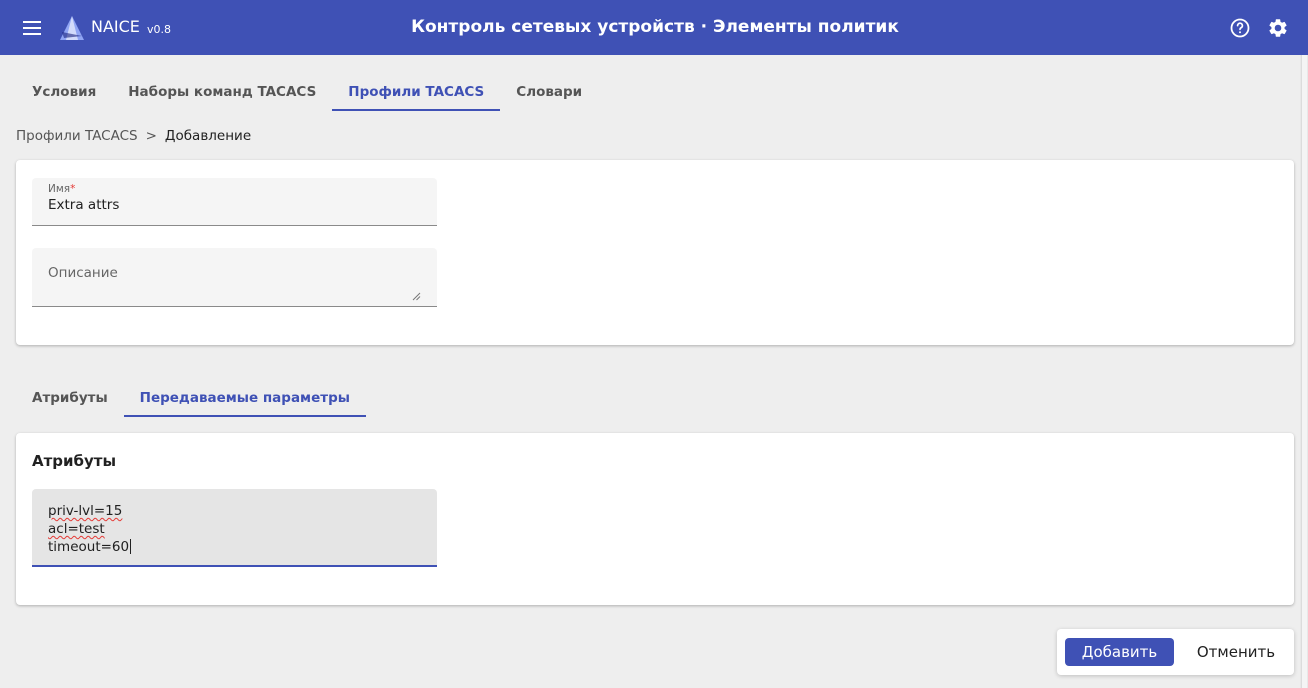 The image size is (1308, 688). What do you see at coordinates (1278, 28) in the screenshot?
I see `gear-icon` at bounding box center [1278, 28].